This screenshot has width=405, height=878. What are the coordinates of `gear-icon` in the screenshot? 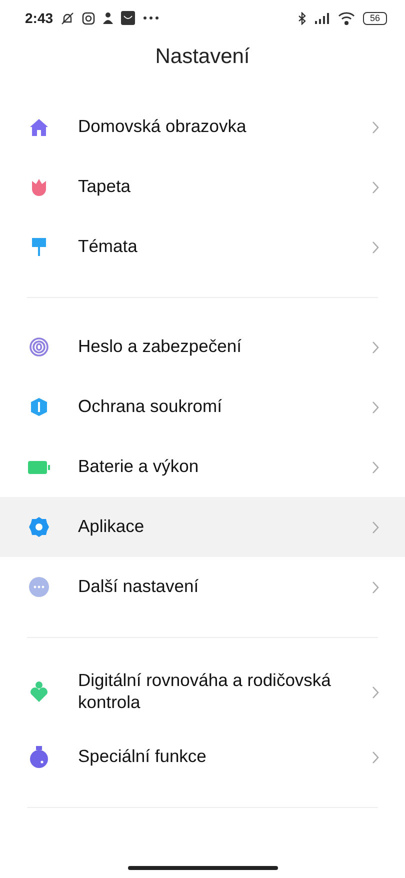 It's located at (39, 527).